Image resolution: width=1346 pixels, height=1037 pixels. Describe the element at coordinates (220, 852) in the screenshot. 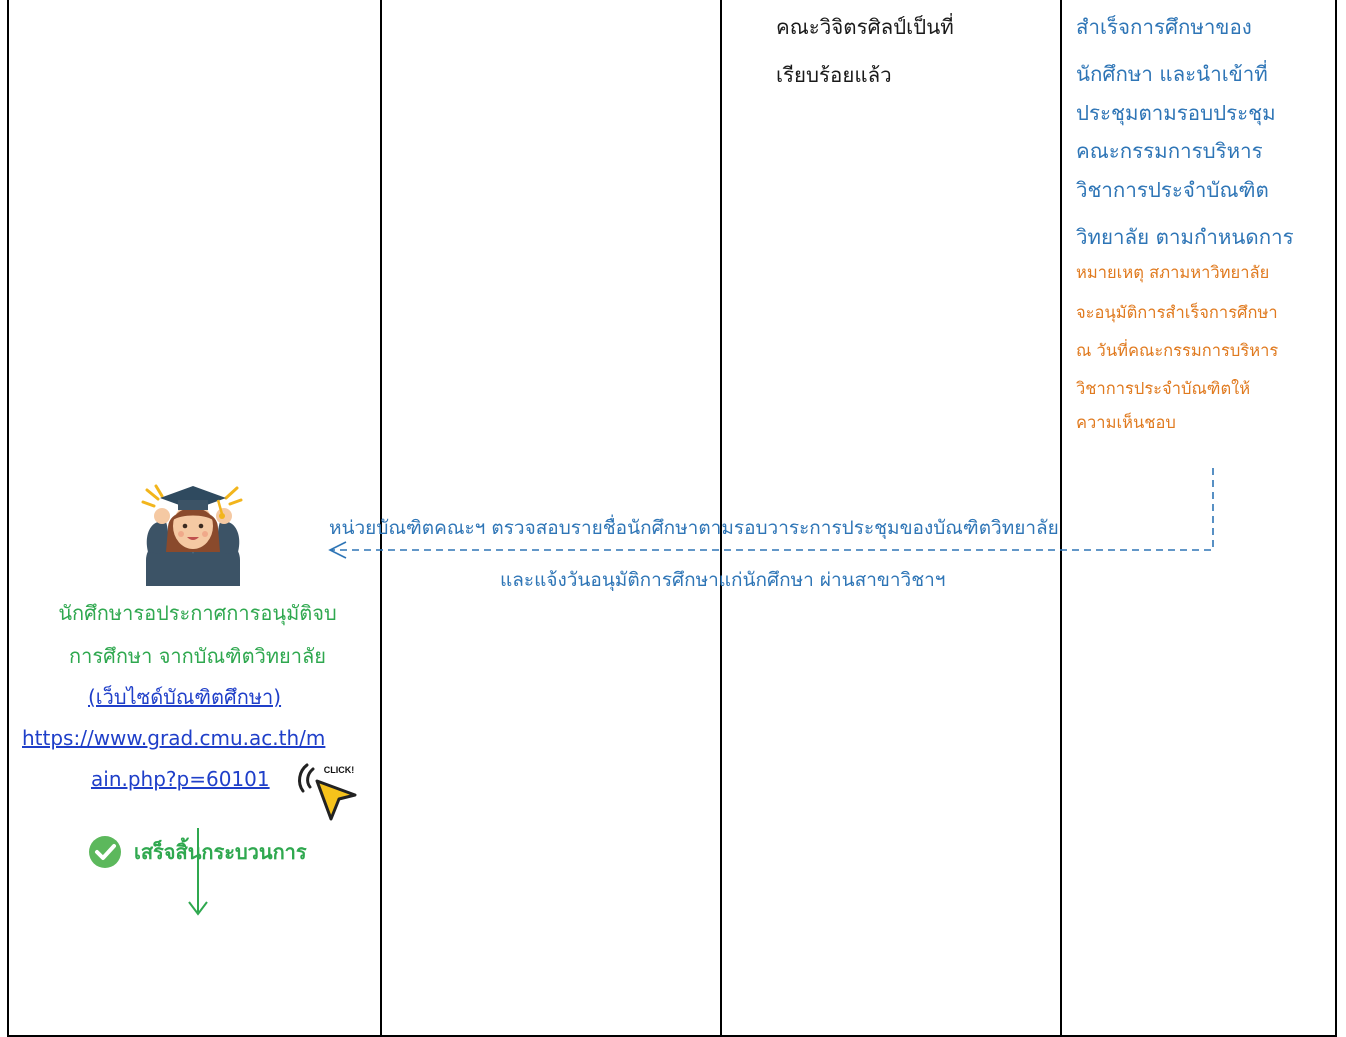

I see `complete-label: เสร็จสิ้นกระบวนการ` at that location.